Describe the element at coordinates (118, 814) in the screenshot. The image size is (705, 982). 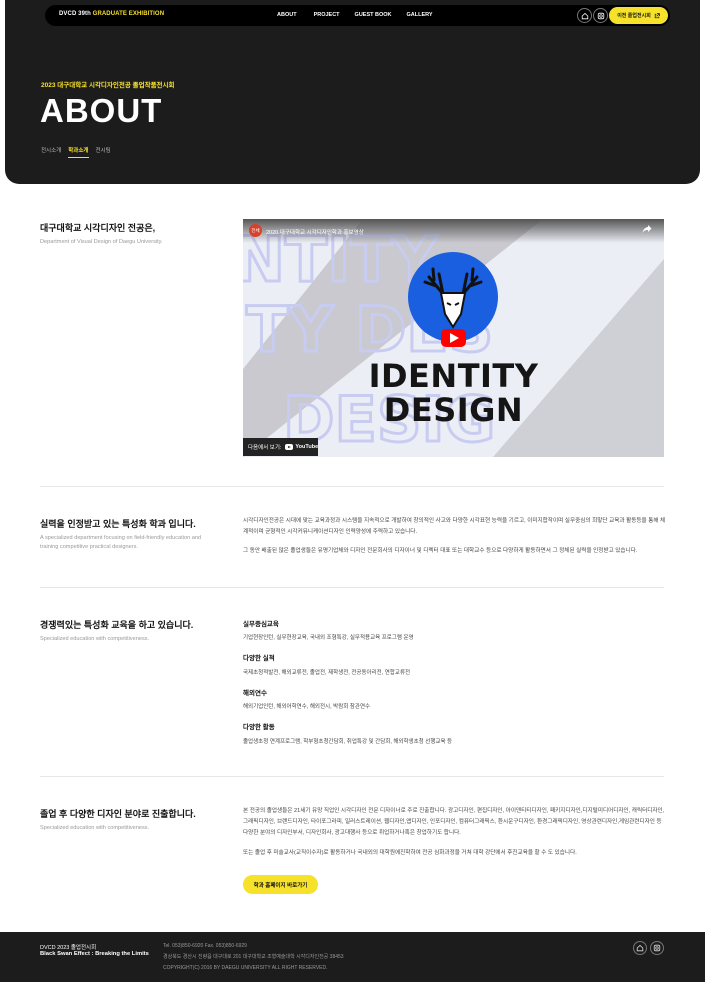
I see `section4-title: 졸업 후 다양한 디자인 분야로 진출합니다.` at that location.